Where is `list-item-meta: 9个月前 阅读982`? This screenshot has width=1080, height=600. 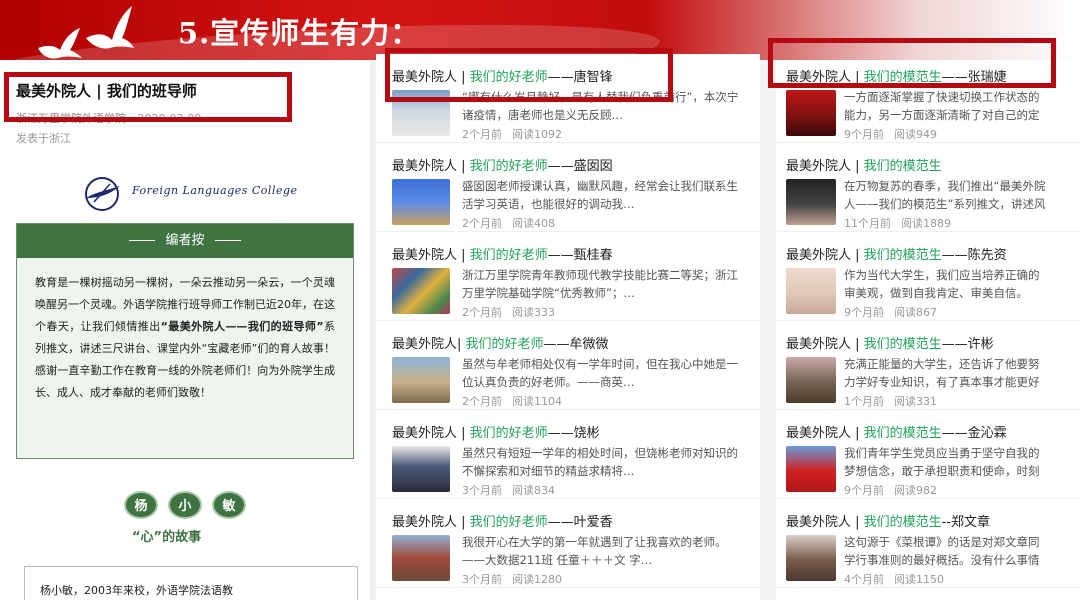 list-item-meta: 9个月前 阅读982 is located at coordinates (895, 490).